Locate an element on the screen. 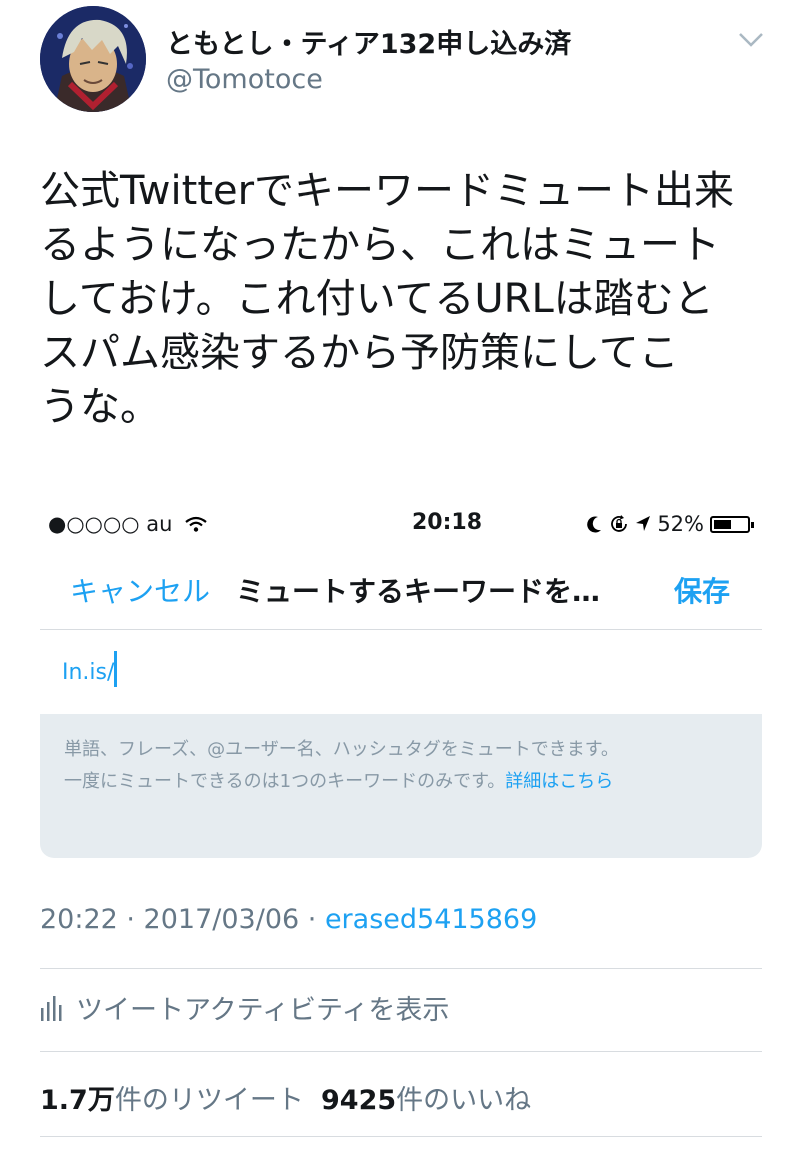 The image size is (800, 1153). keyword-input is located at coordinates (401, 672).